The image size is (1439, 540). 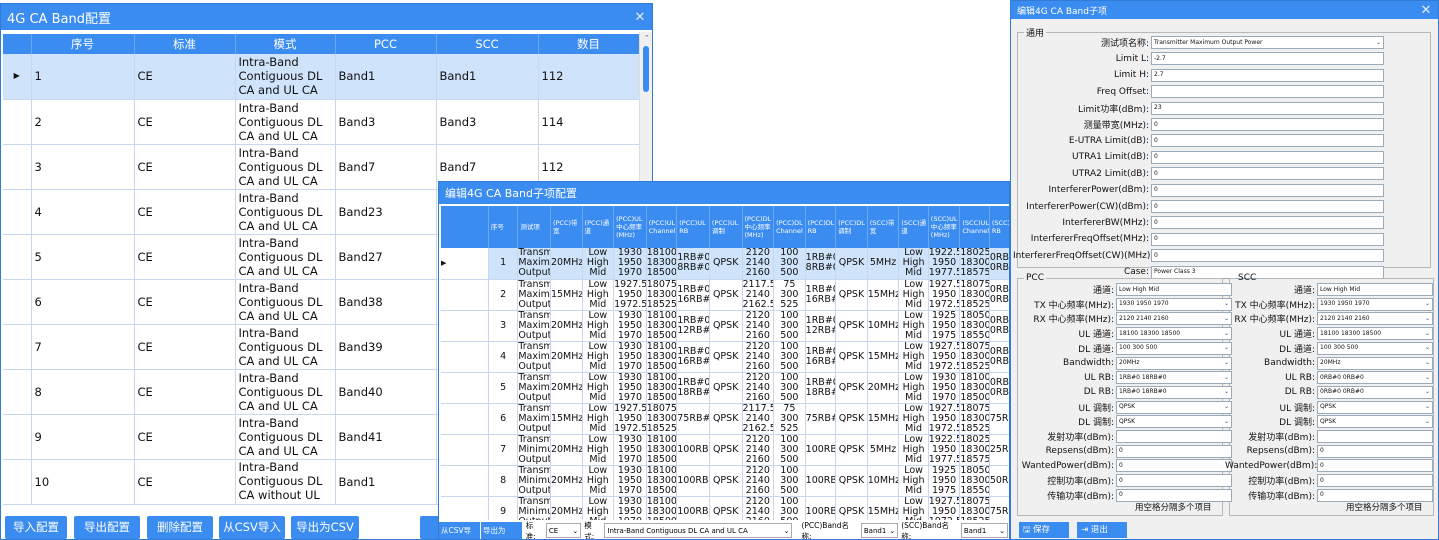 What do you see at coordinates (944, 356) in the screenshot?
I see `cell-text: 1927.5 1950 1972.5` at bounding box center [944, 356].